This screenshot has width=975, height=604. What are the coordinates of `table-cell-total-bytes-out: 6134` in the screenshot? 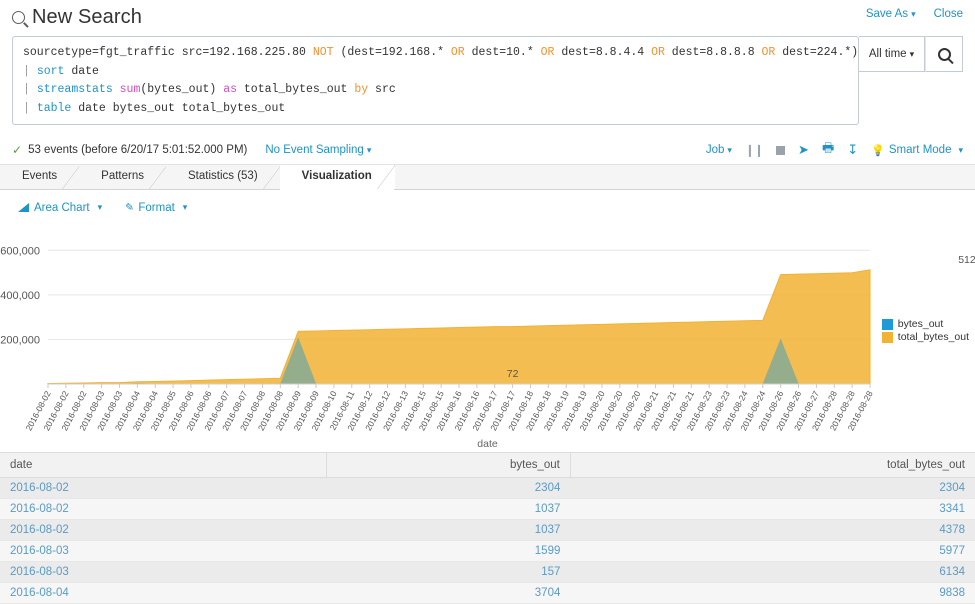 It's located at (772, 572).